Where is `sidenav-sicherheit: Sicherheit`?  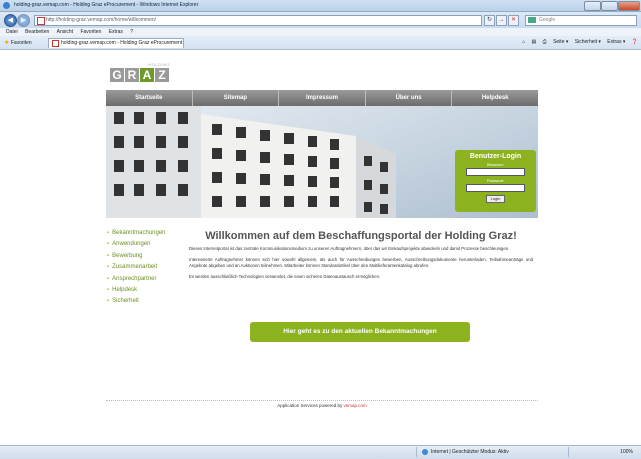 sidenav-sicherheit: Sicherheit is located at coordinates (147, 303).